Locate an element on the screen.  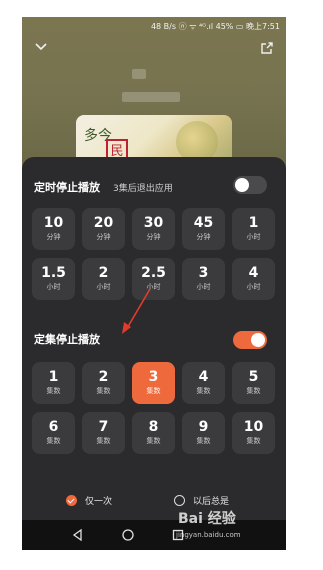
timer-option: 20 分钟 is located at coordinates (103, 229).